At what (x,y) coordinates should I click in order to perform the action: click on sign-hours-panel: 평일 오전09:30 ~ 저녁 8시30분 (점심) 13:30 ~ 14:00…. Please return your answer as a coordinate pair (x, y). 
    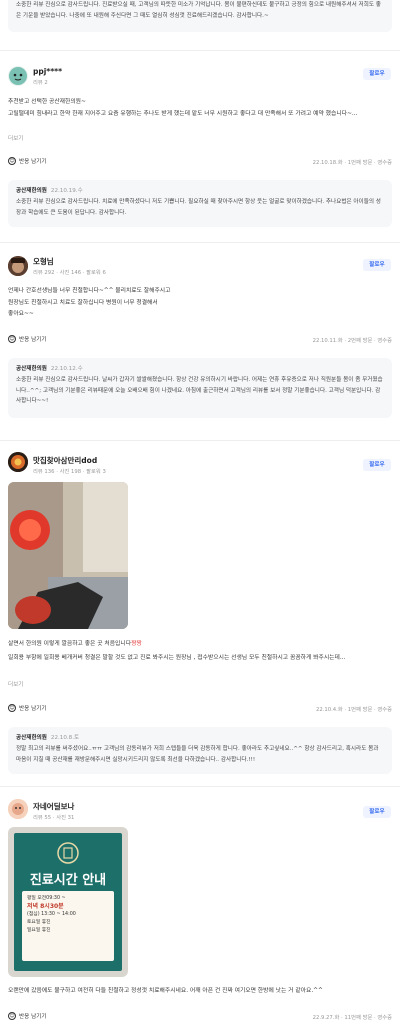
    Looking at the image, I should click on (68, 926).